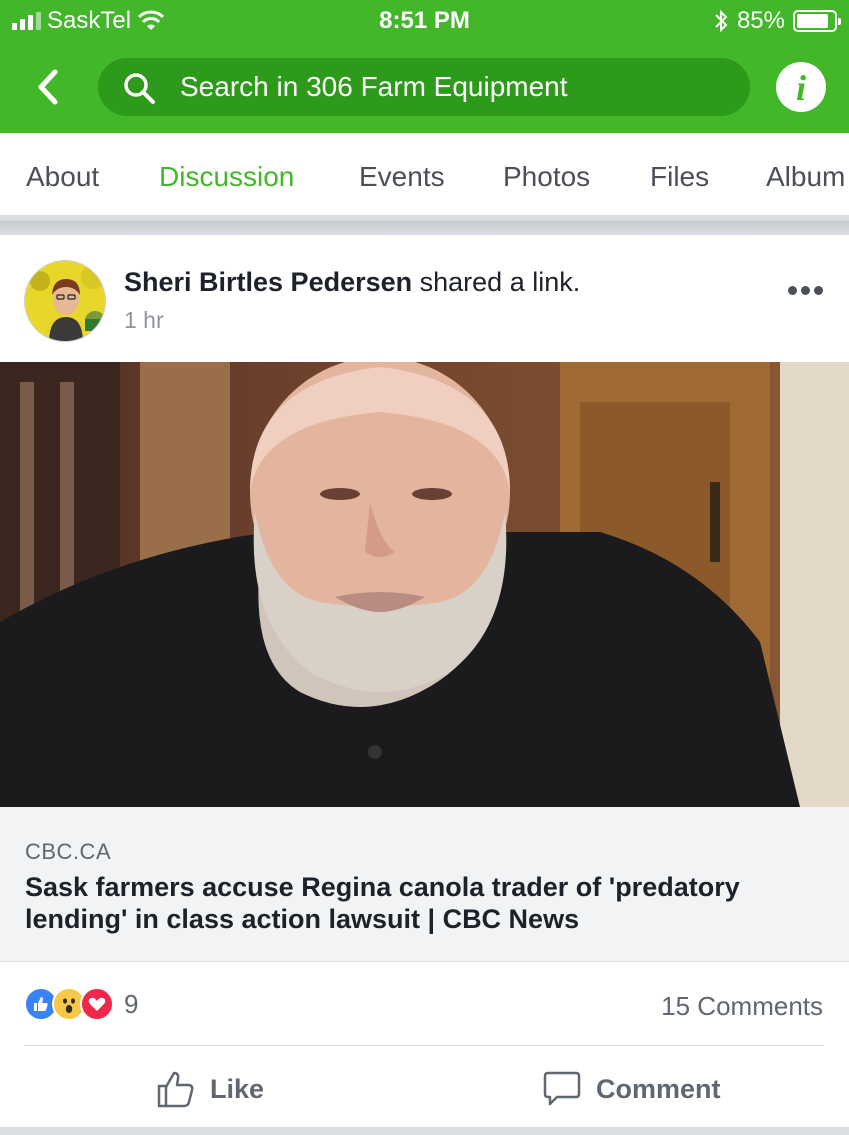 Image resolution: width=849 pixels, height=1135 pixels. I want to click on tab-photos: Photos, so click(546, 177).